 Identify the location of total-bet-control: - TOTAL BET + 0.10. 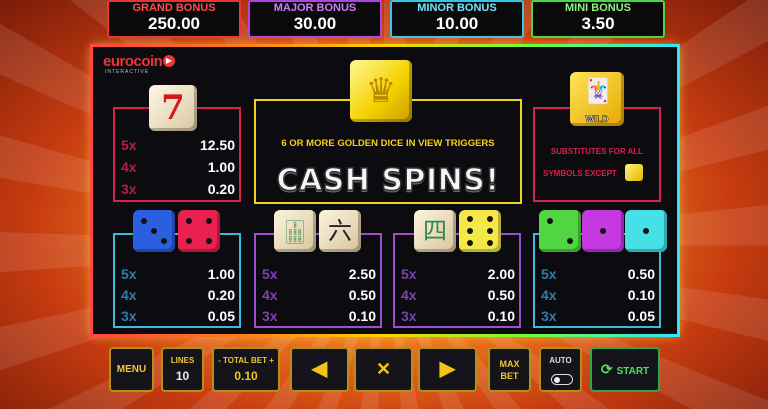
(246, 369).